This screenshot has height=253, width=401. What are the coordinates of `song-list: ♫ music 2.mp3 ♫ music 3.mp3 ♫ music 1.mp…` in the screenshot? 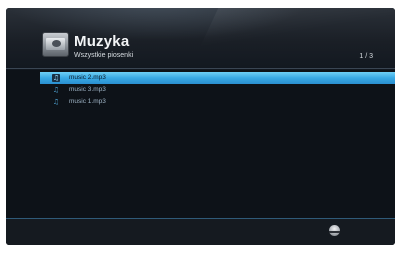 It's located at (200, 90).